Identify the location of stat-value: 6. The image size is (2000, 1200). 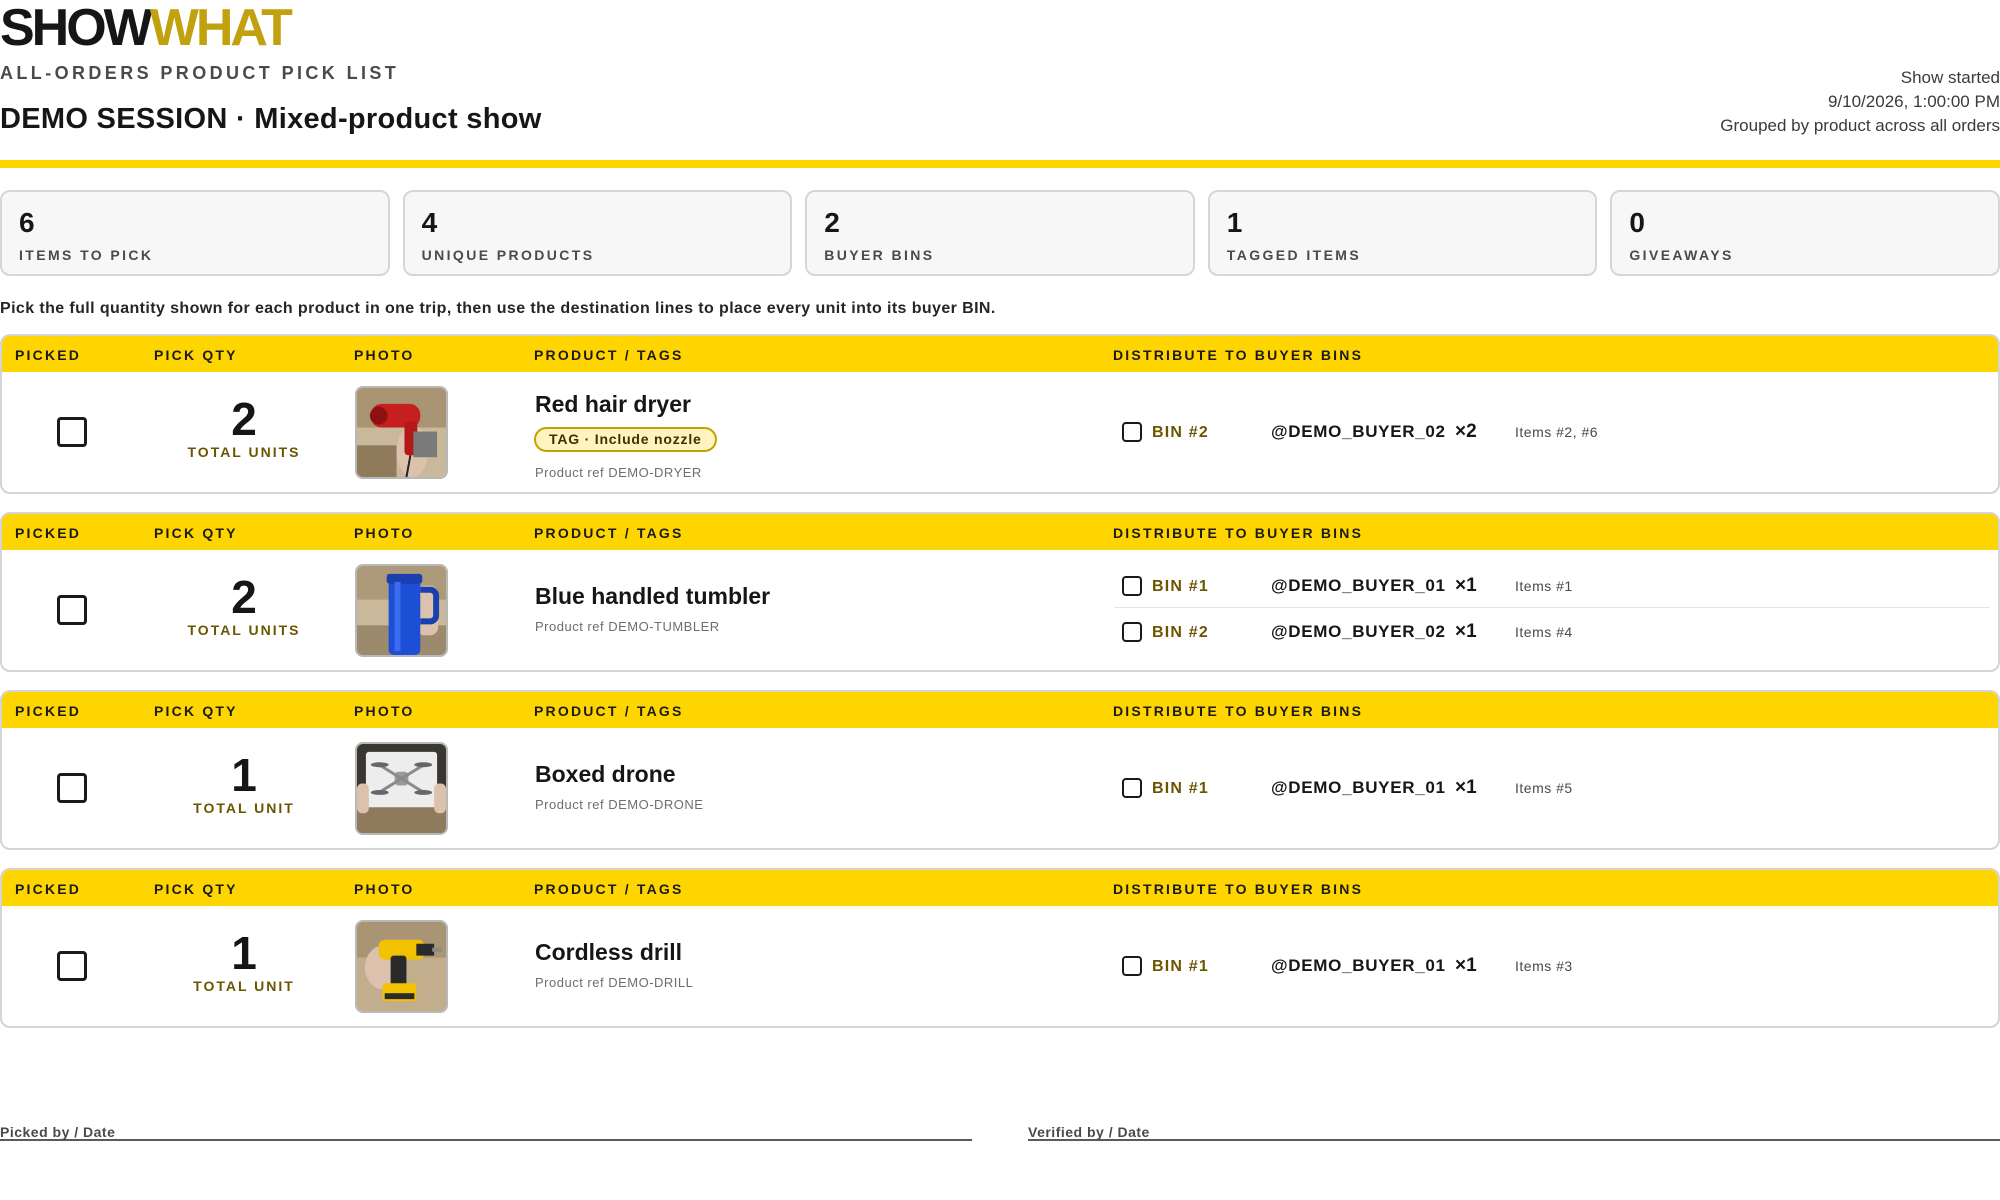
(27, 222).